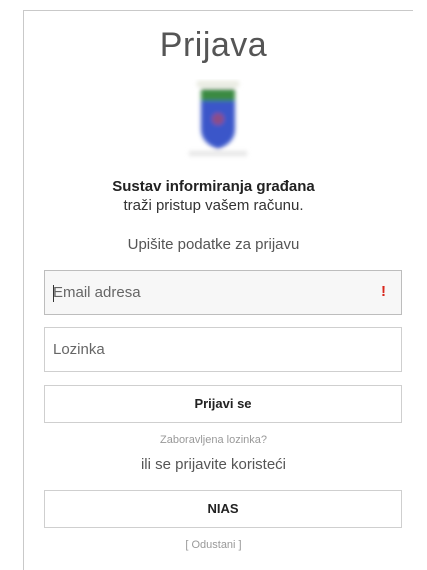 The image size is (427, 570). Describe the element at coordinates (213, 244) in the screenshot. I see `login-instruction: Upišite podatke za prijavu` at that location.